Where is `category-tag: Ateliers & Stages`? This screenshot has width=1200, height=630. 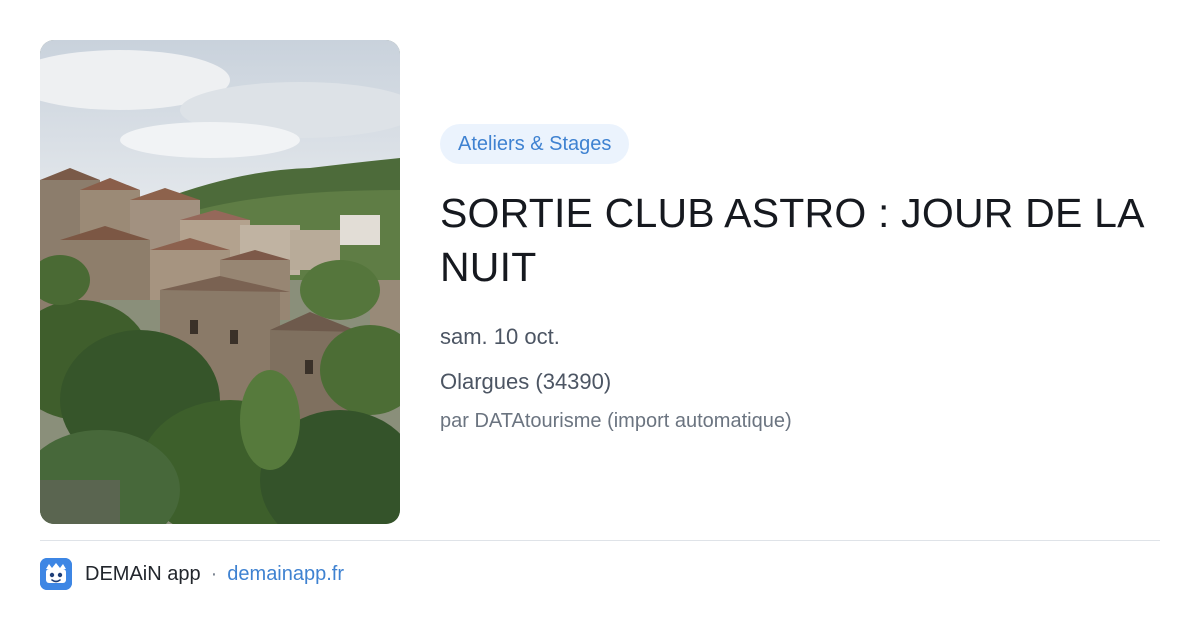
category-tag: Ateliers & Stages is located at coordinates (535, 144).